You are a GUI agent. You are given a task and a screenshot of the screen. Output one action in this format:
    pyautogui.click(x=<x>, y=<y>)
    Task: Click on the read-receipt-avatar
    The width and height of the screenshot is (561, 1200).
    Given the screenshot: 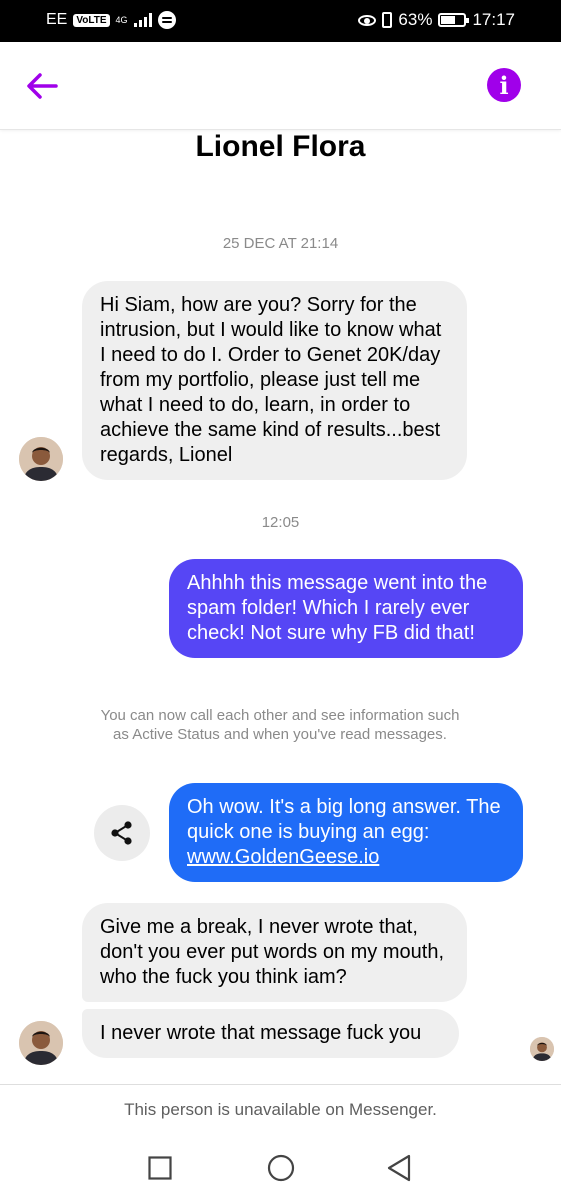 What is the action you would take?
    pyautogui.click(x=542, y=1049)
    